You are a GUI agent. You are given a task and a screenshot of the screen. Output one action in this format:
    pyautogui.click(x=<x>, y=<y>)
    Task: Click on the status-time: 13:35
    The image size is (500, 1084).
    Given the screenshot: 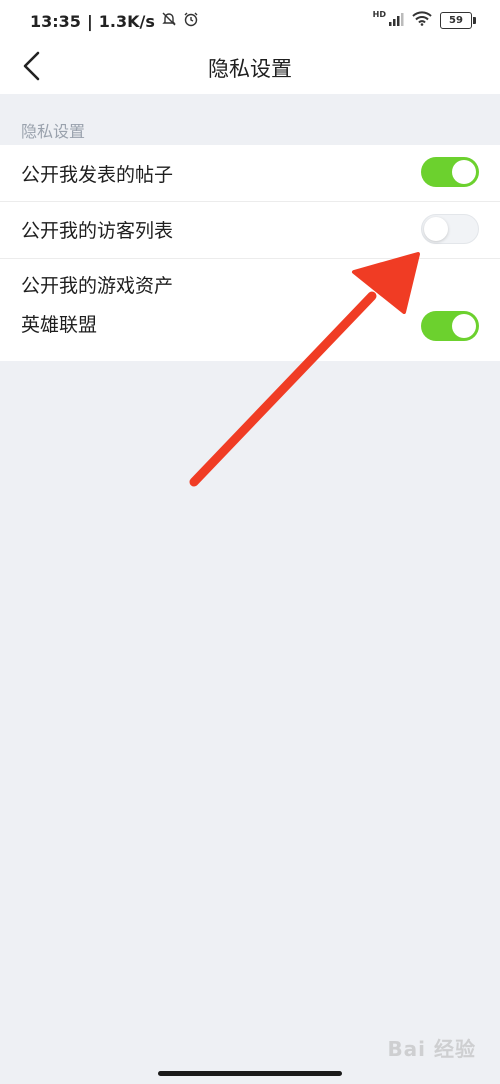 What is the action you would take?
    pyautogui.click(x=55, y=21)
    